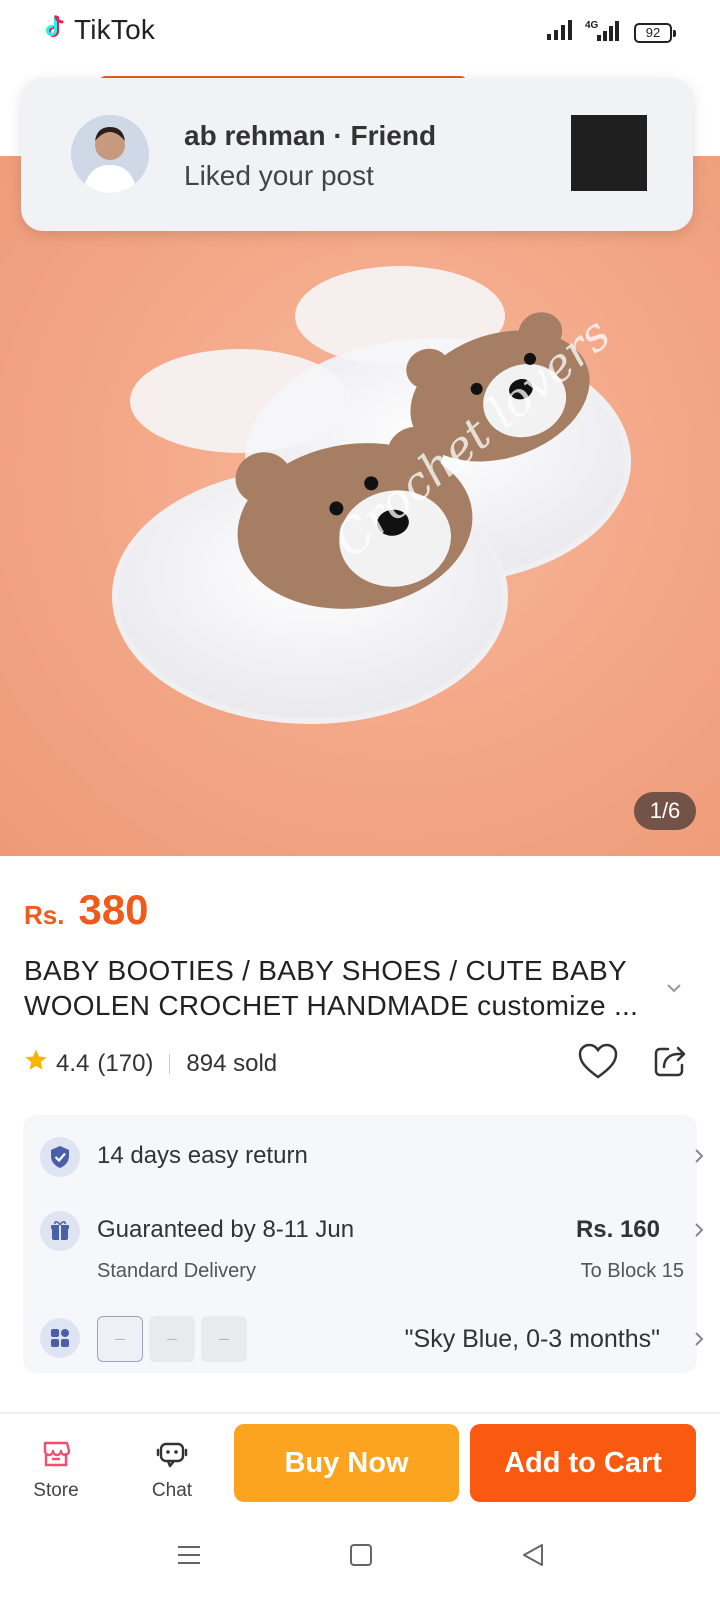 This screenshot has width=720, height=1600. Describe the element at coordinates (189, 1557) in the screenshot. I see `menu-icon` at that location.